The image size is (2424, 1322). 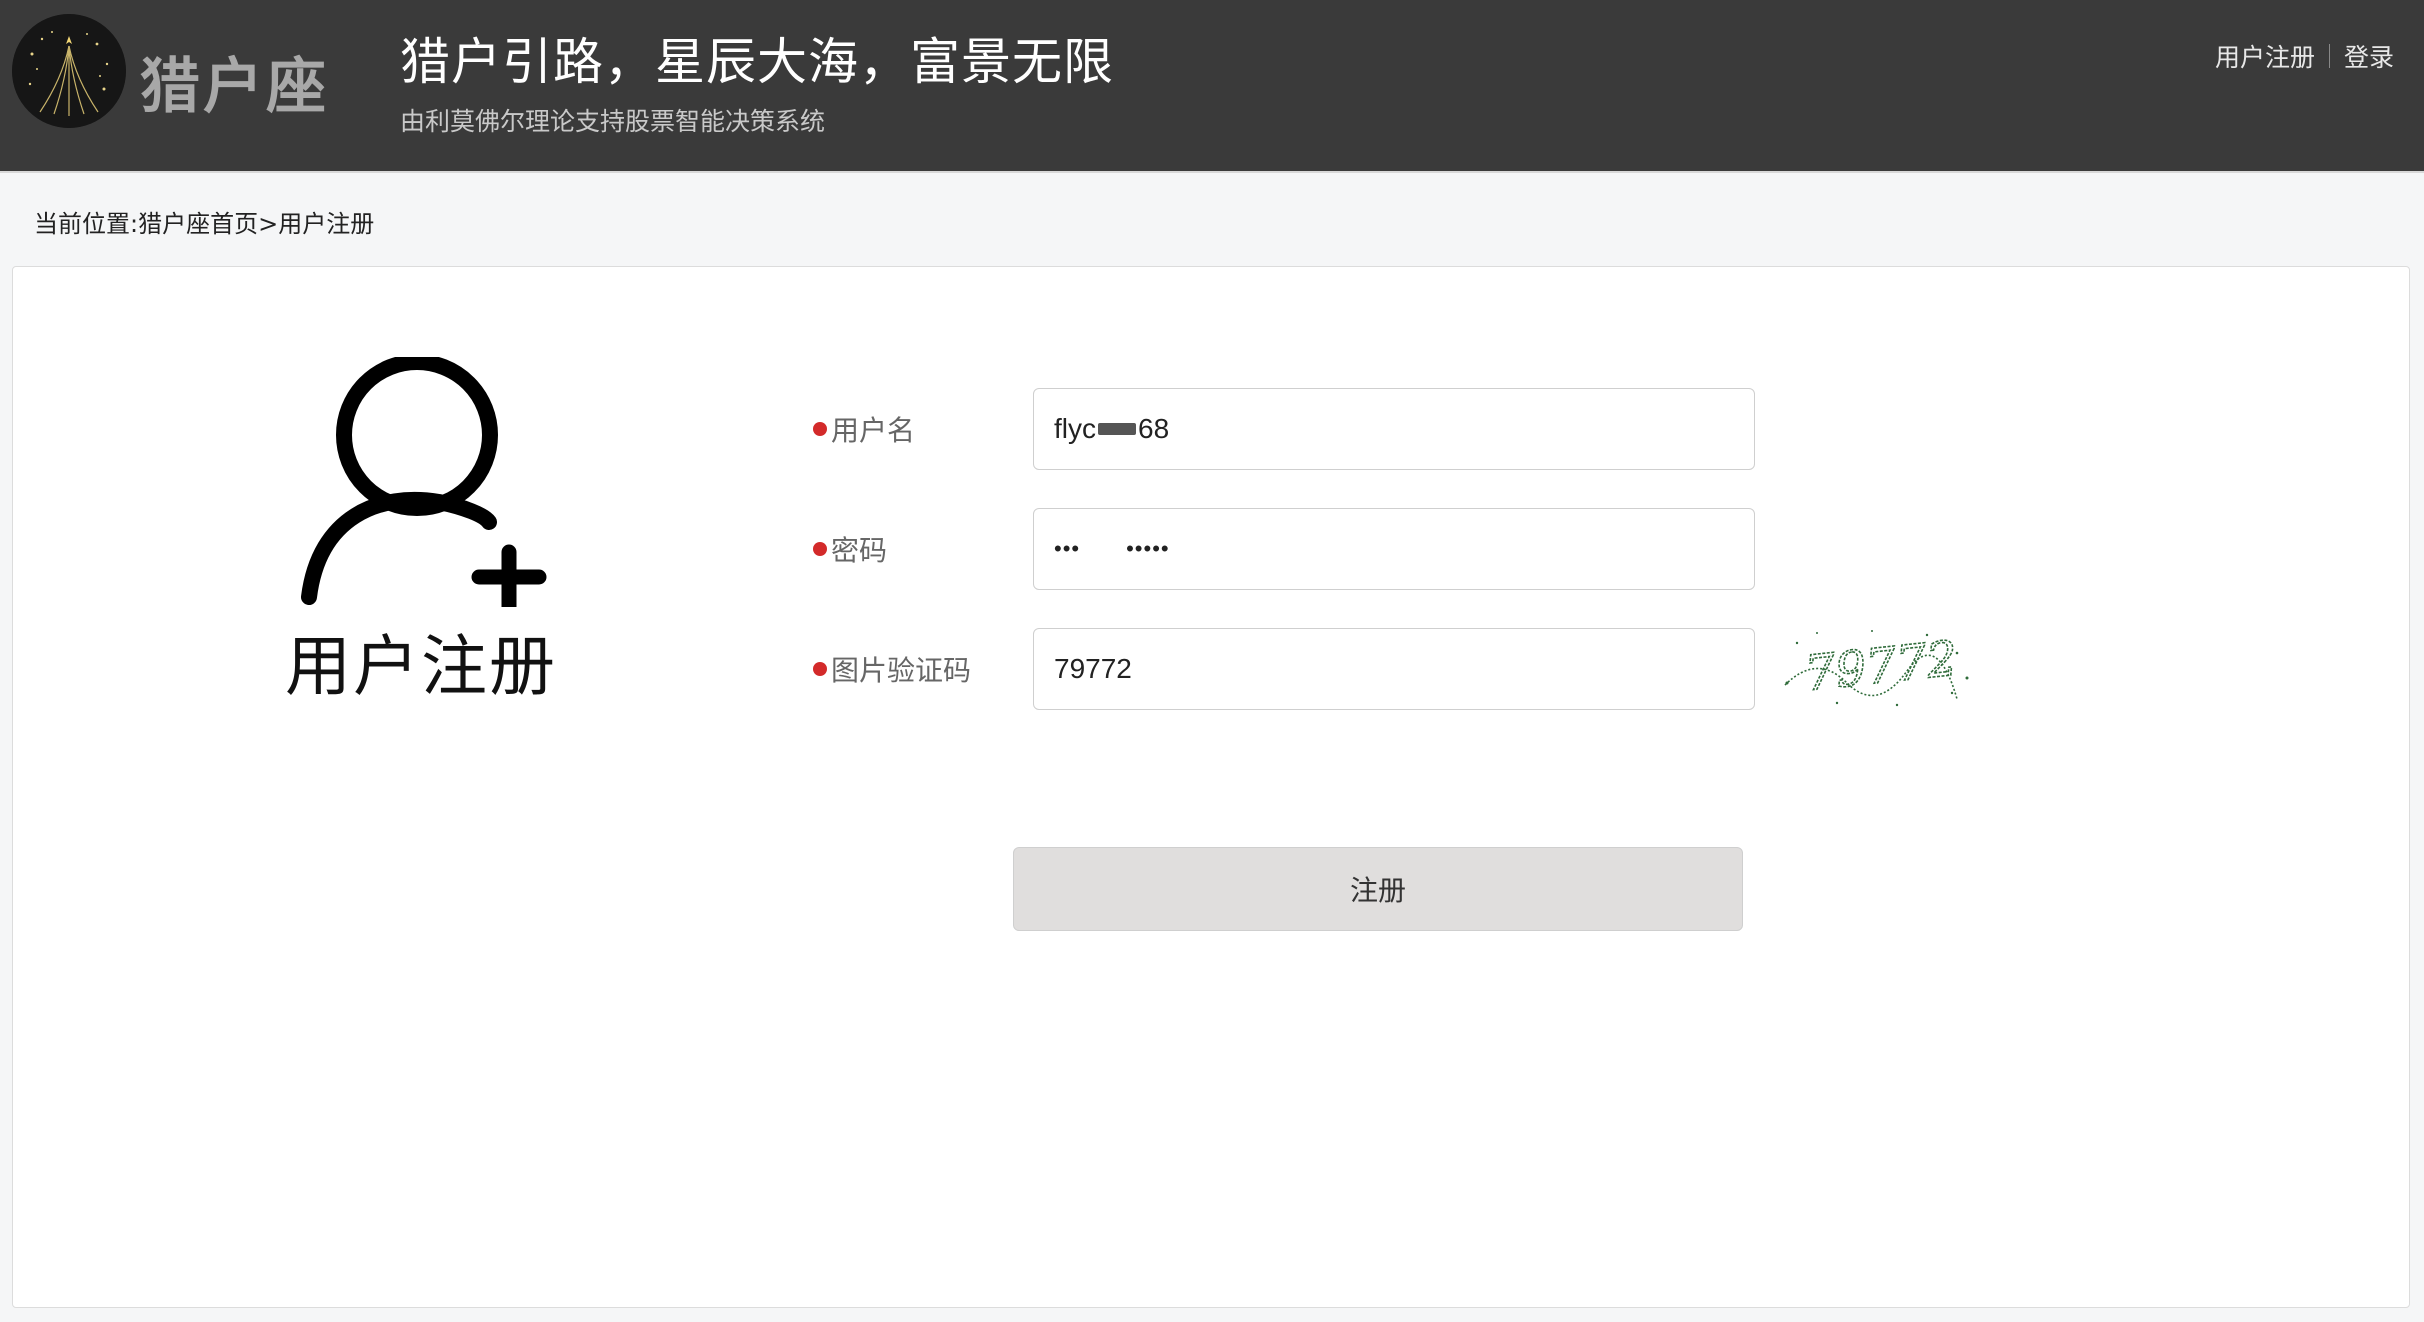 What do you see at coordinates (757, 62) in the screenshot?
I see `header-slogan: 猎户引路，星辰大海，富景无限` at bounding box center [757, 62].